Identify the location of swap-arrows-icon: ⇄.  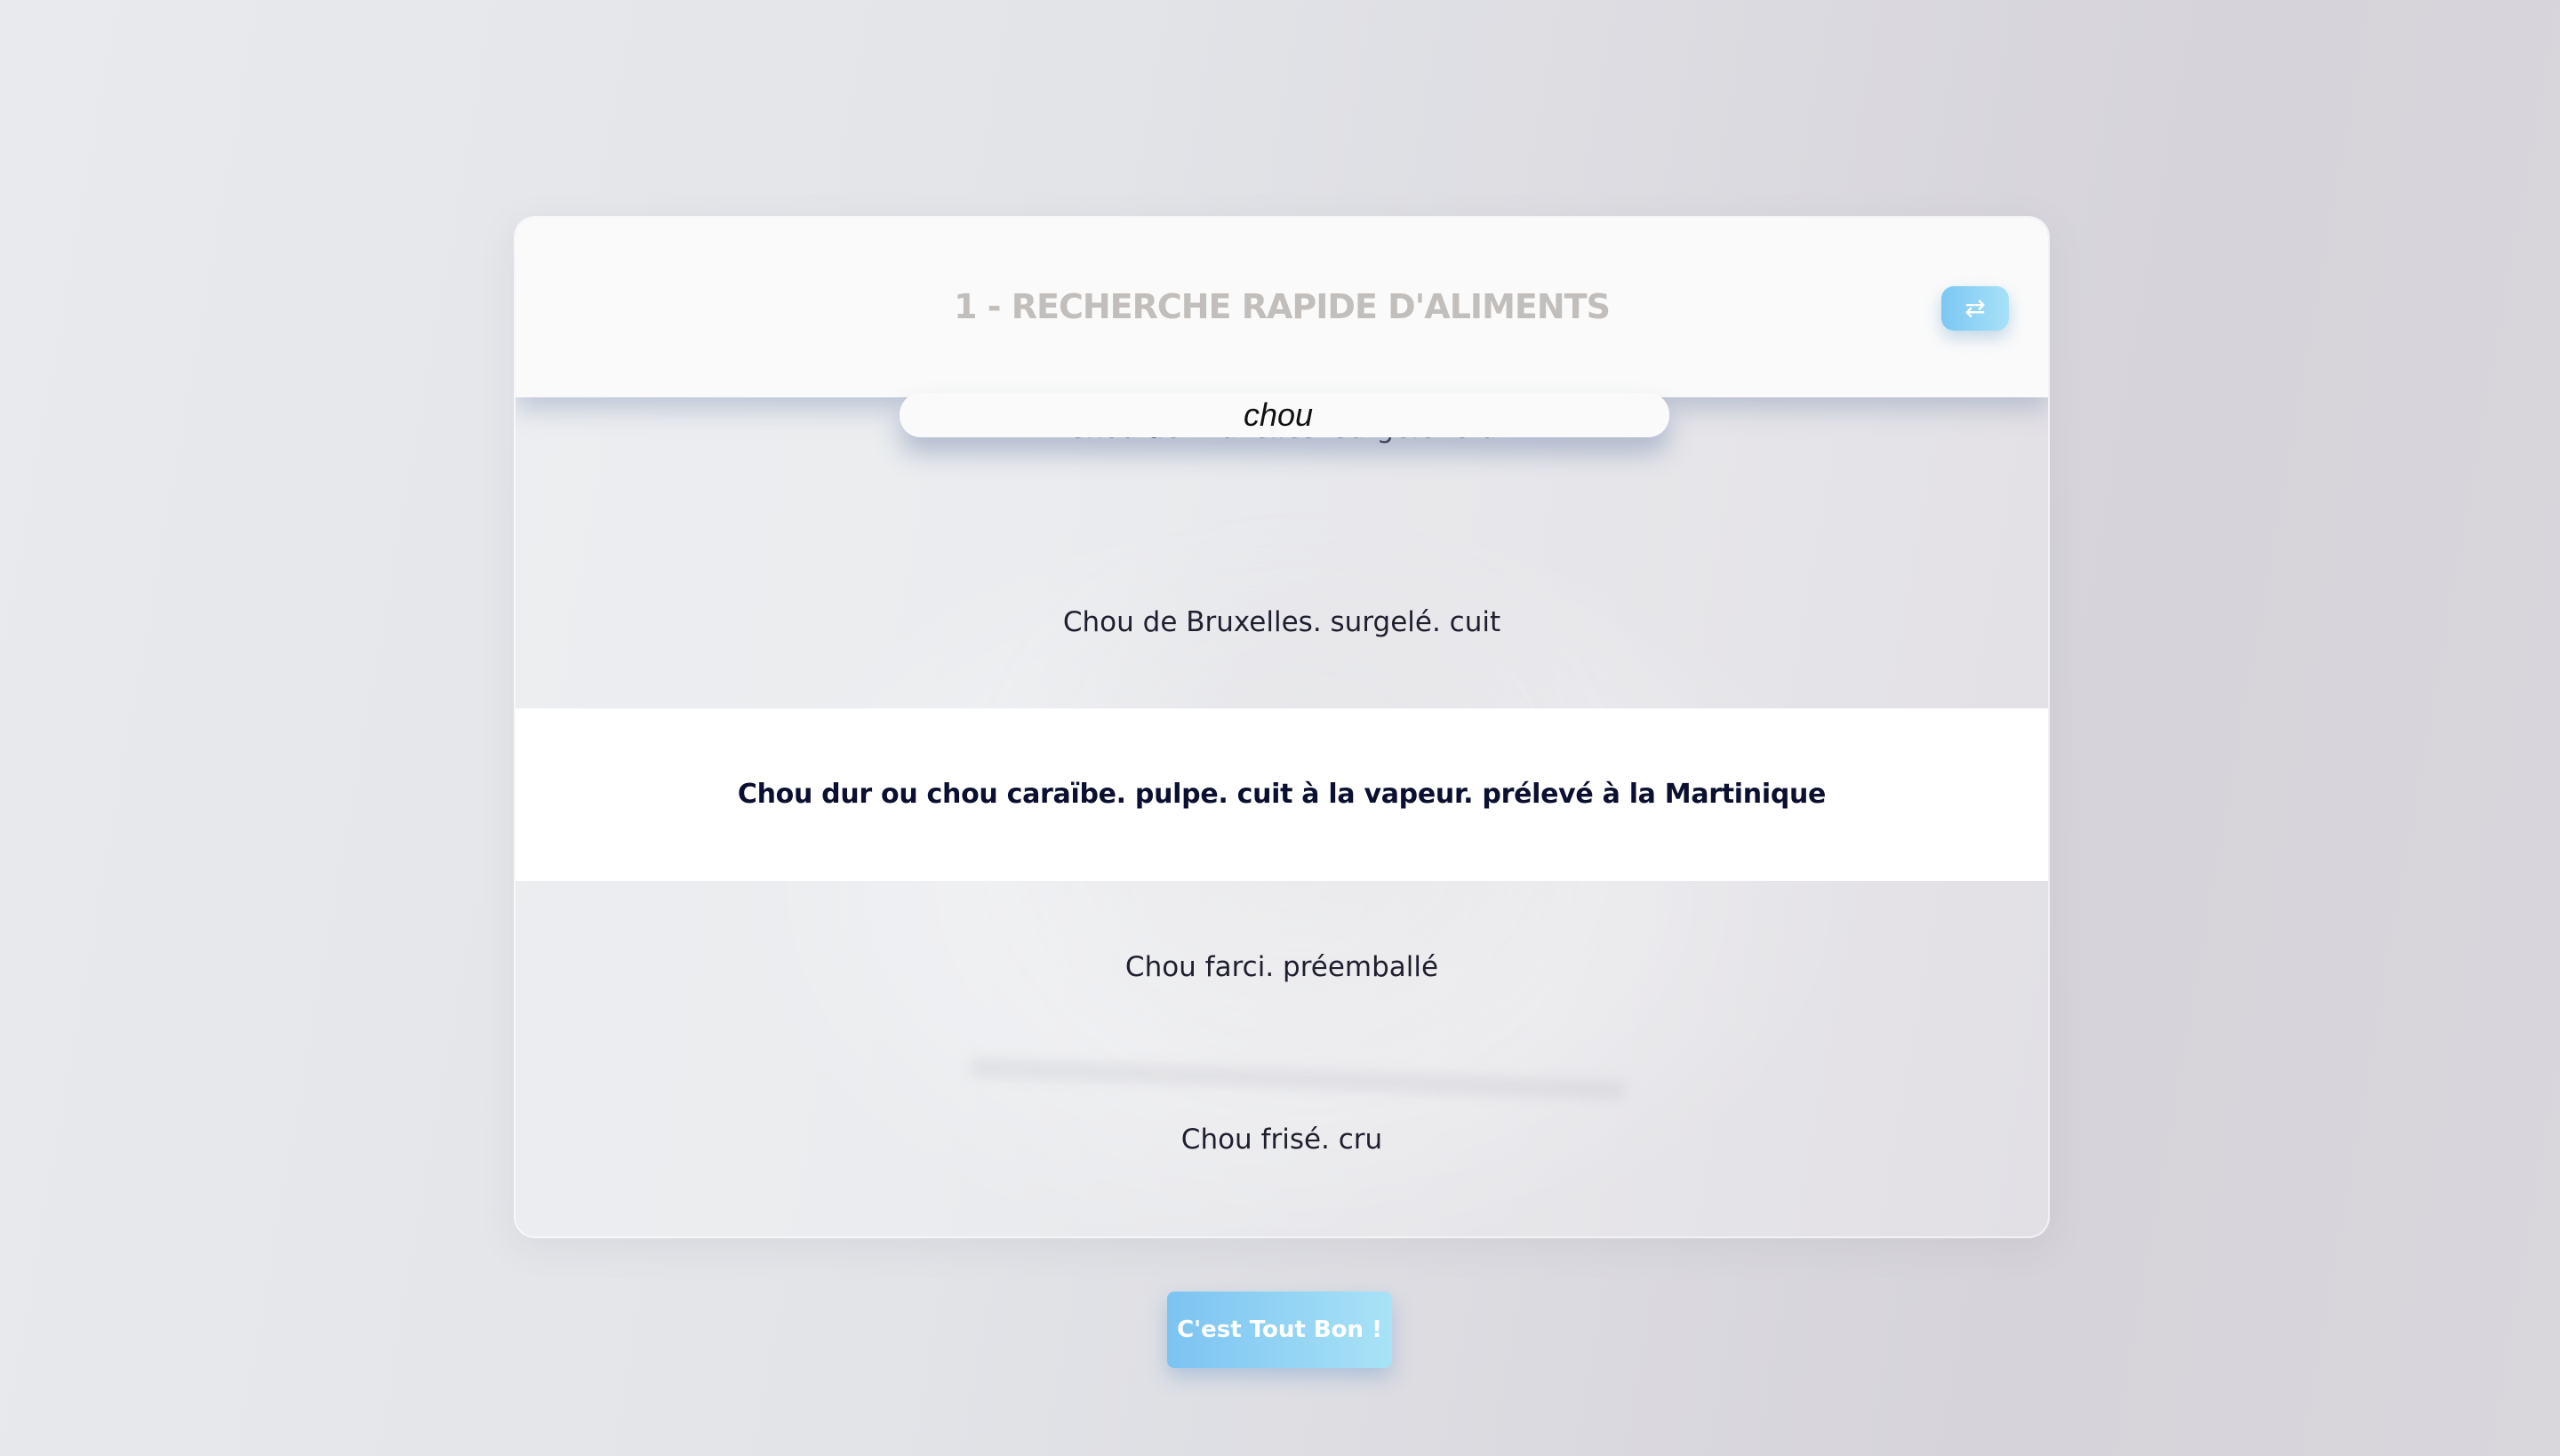
(1975, 308).